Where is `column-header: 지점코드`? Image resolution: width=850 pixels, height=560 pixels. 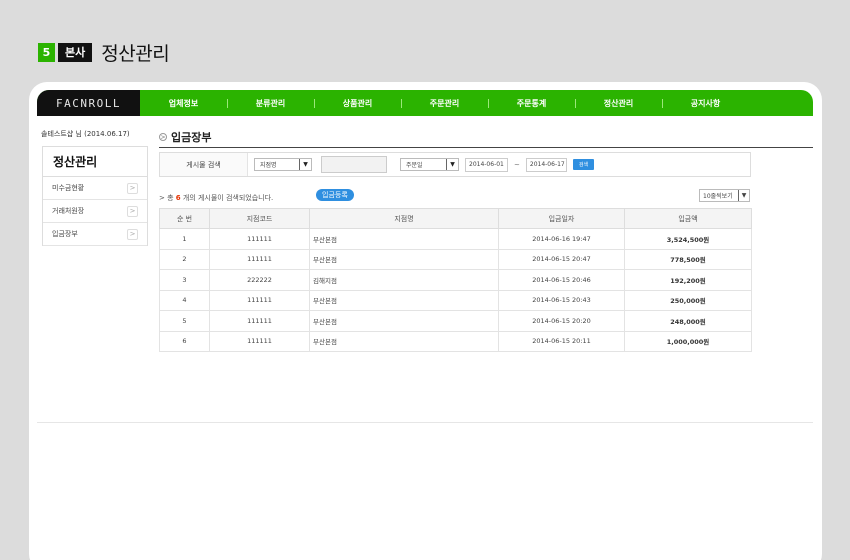
column-header: 지점코드 is located at coordinates (259, 218).